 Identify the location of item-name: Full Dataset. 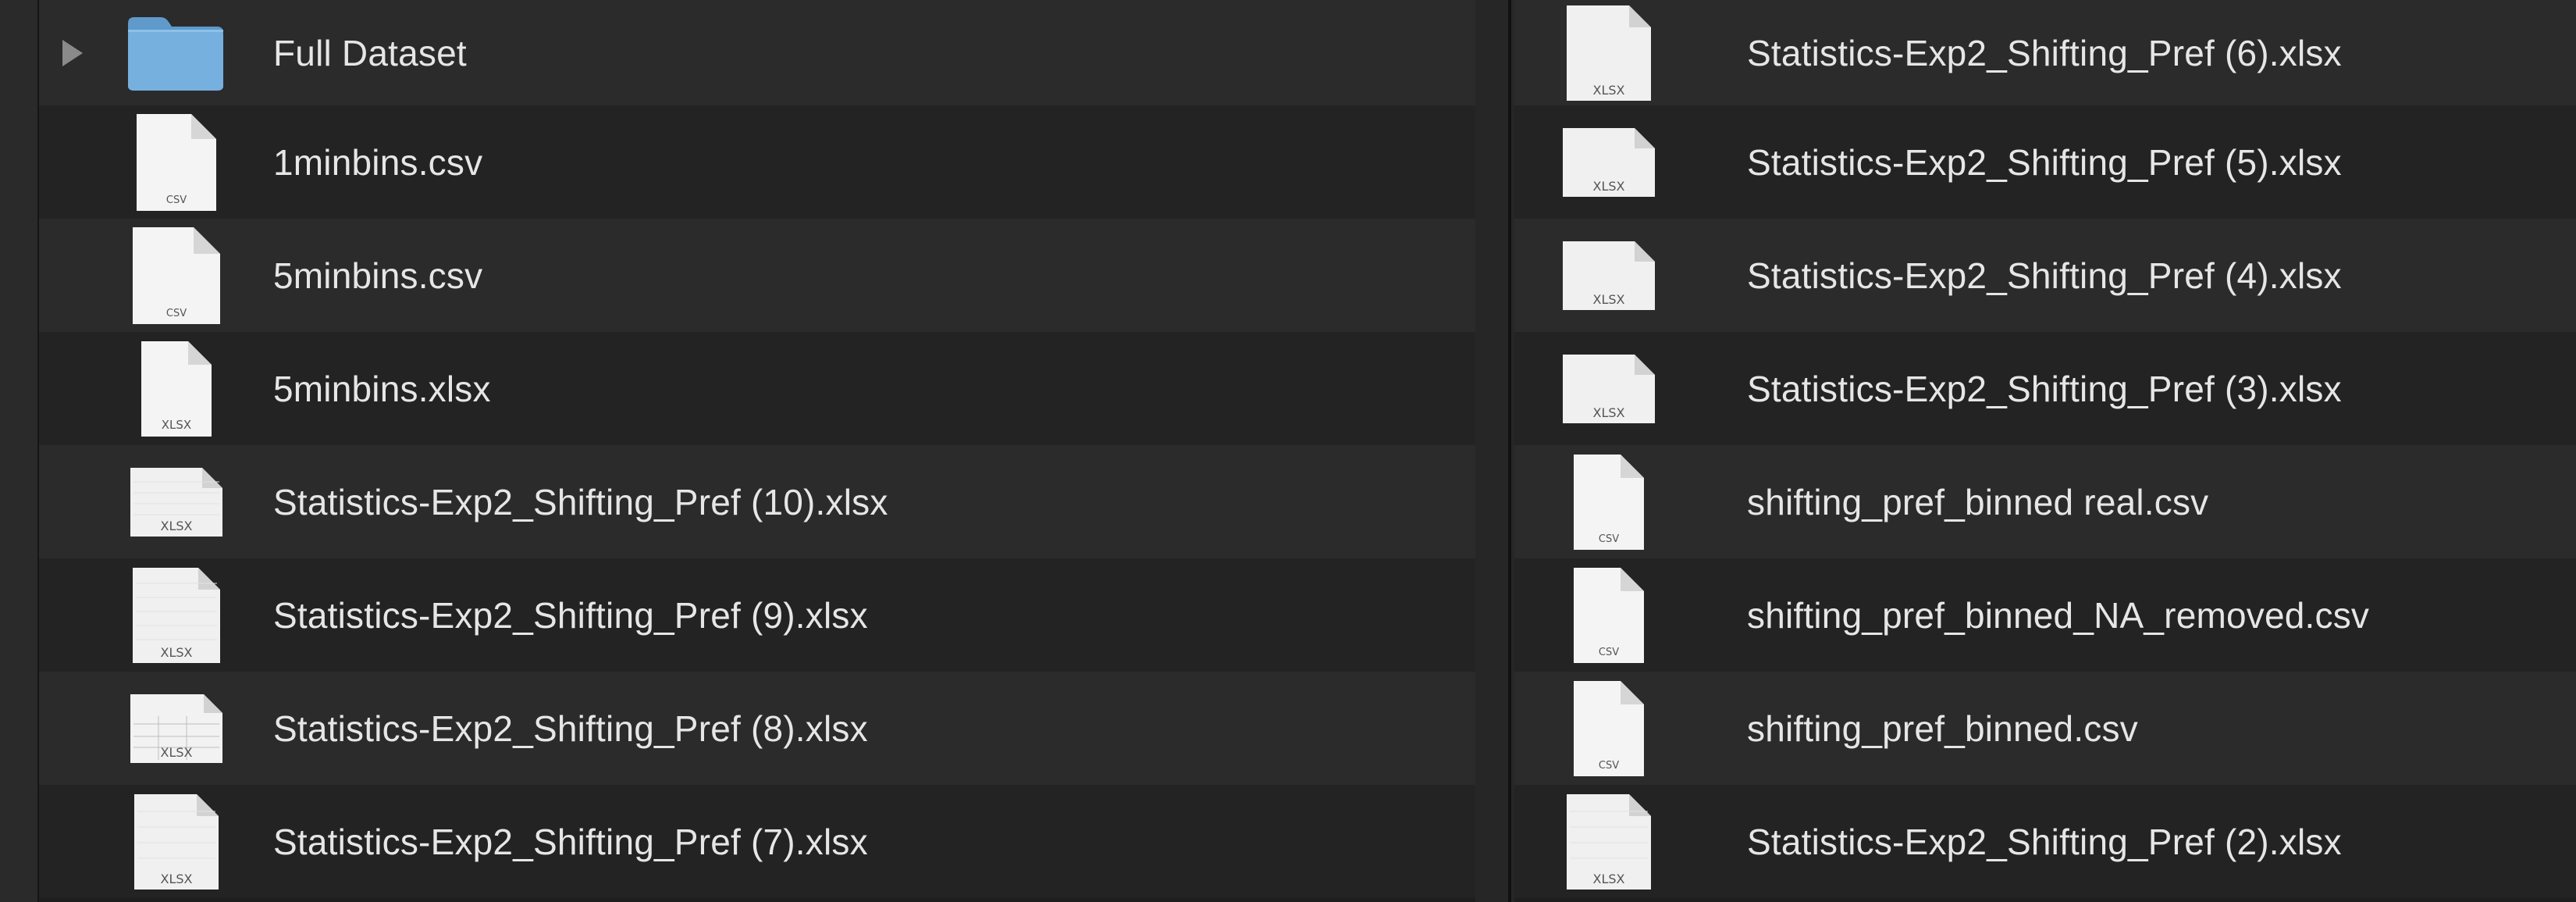
(370, 53).